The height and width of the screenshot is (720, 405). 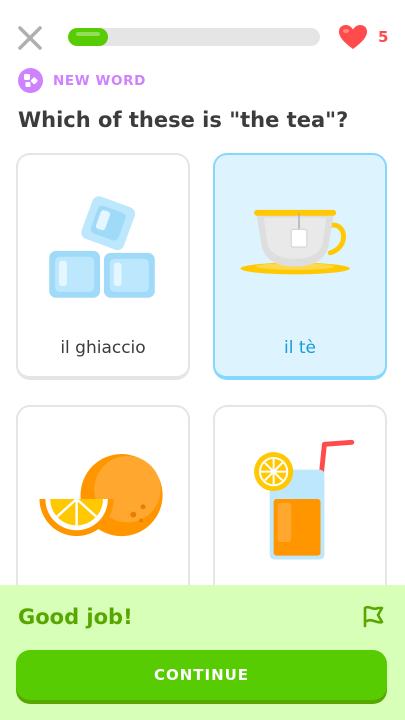 I want to click on ice-cubes-icon, so click(x=102, y=247).